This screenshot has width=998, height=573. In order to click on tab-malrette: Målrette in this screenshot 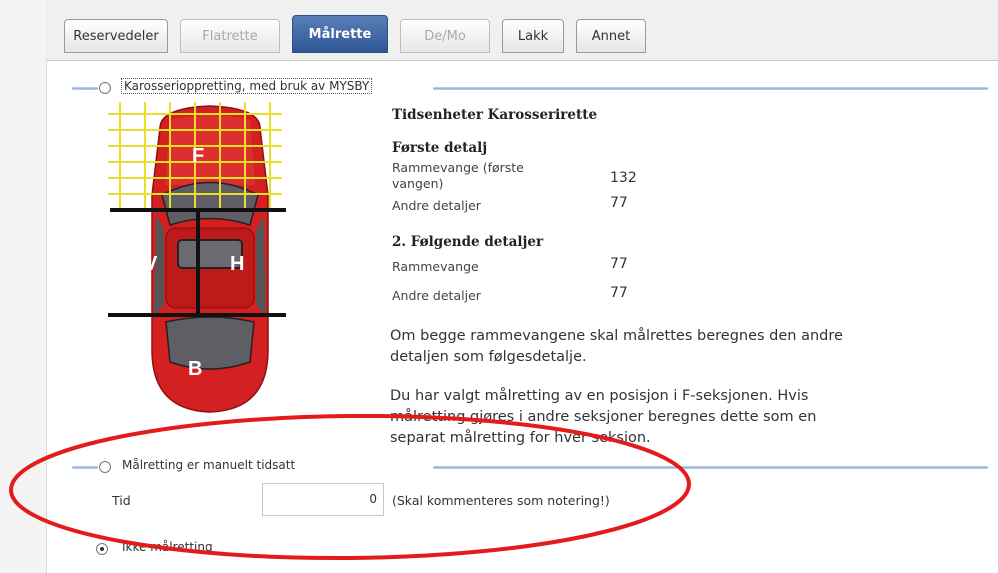, I will do `click(340, 34)`.